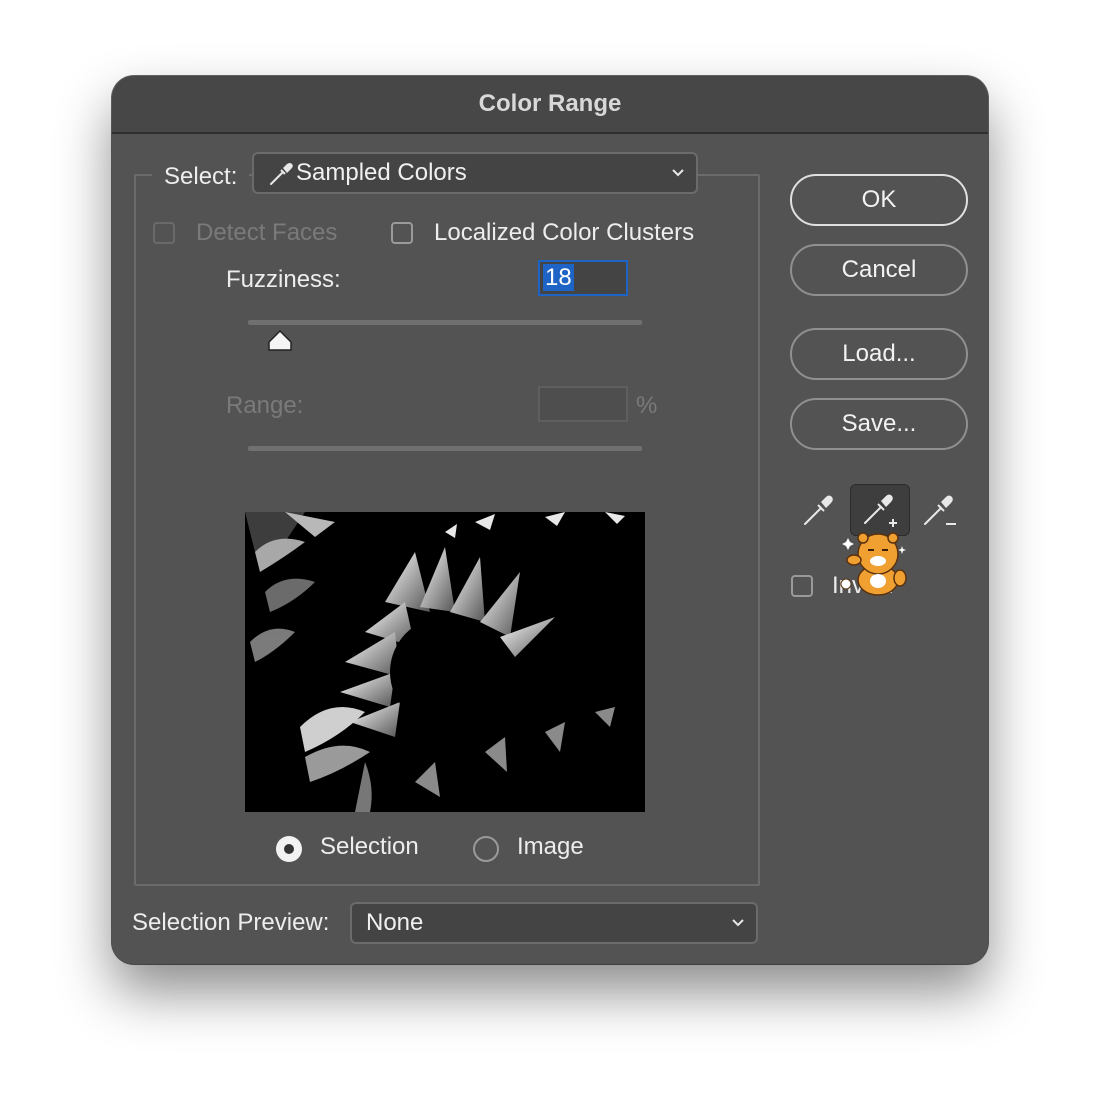  What do you see at coordinates (564, 232) in the screenshot?
I see `localized-color-clusters-label: Localized Color Clusters` at bounding box center [564, 232].